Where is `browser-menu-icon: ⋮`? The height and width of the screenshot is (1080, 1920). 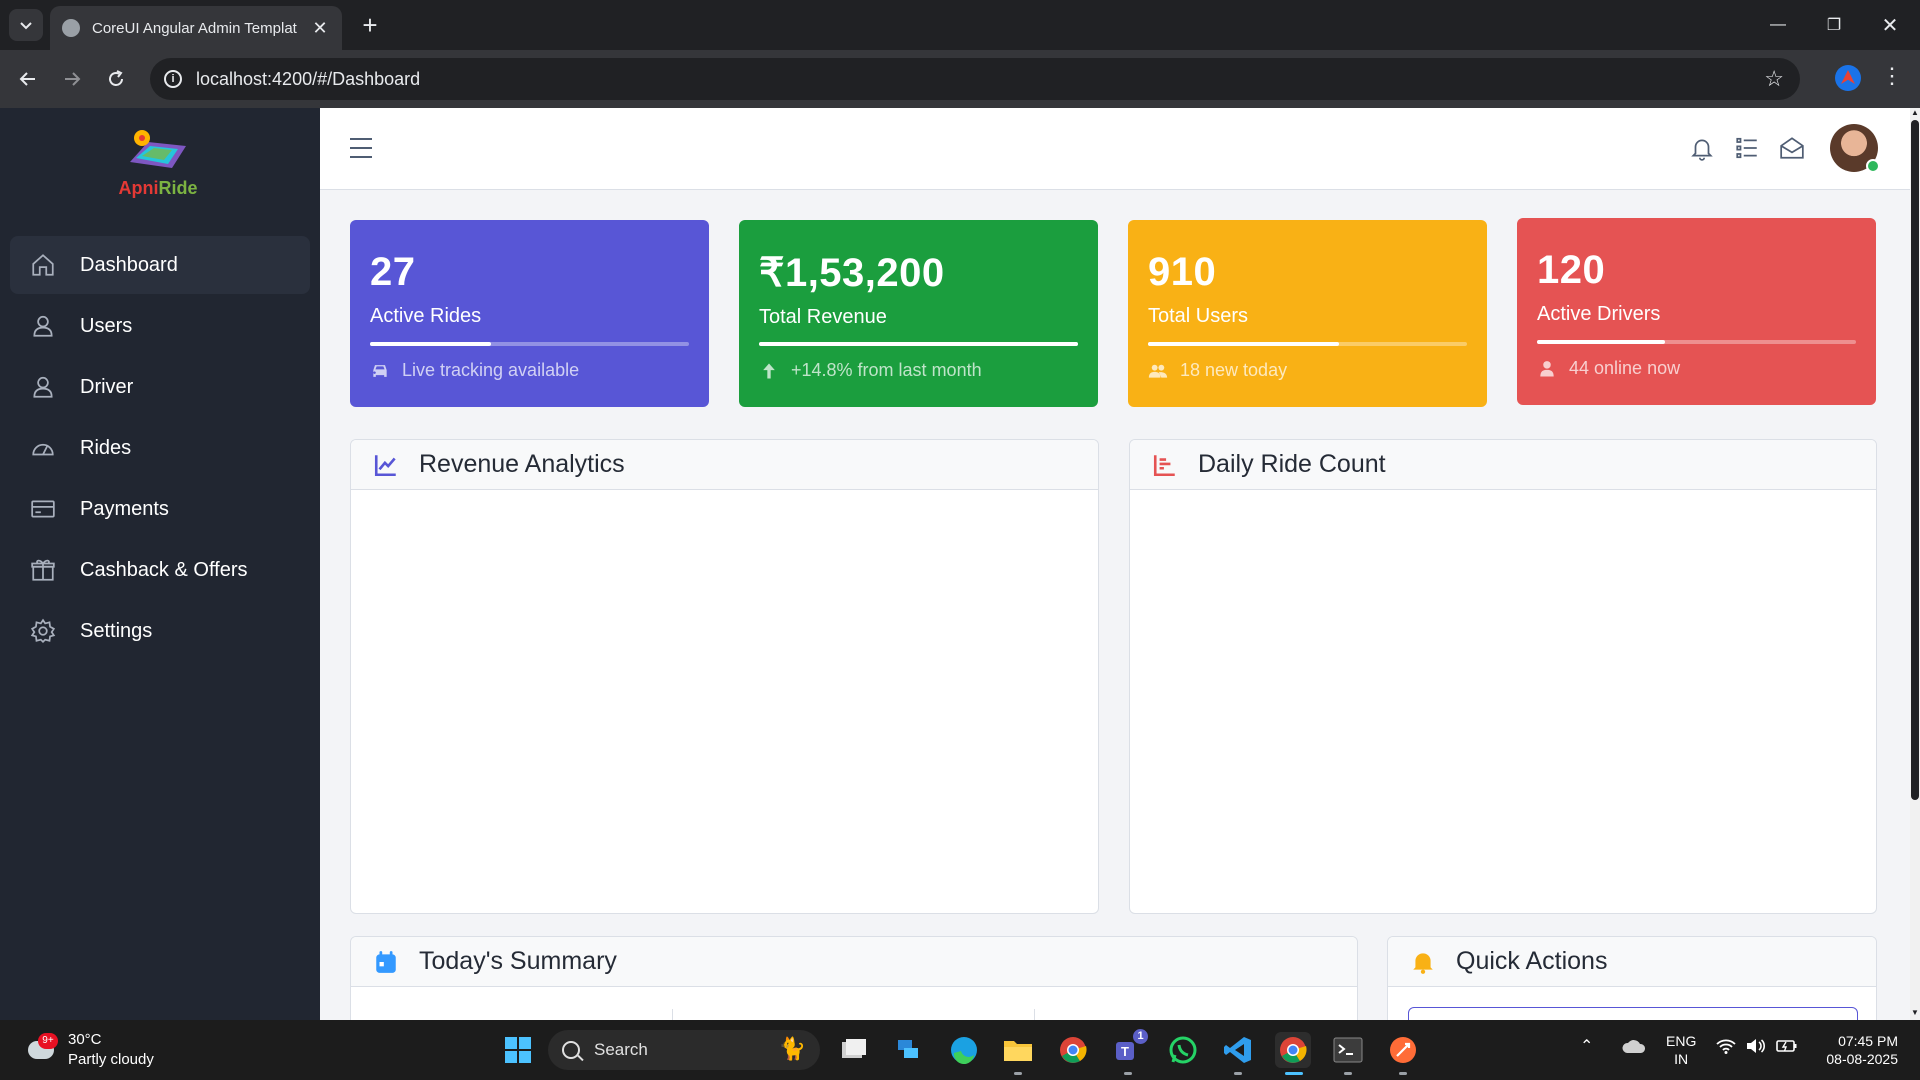
browser-menu-icon: ⋮ is located at coordinates (1892, 76).